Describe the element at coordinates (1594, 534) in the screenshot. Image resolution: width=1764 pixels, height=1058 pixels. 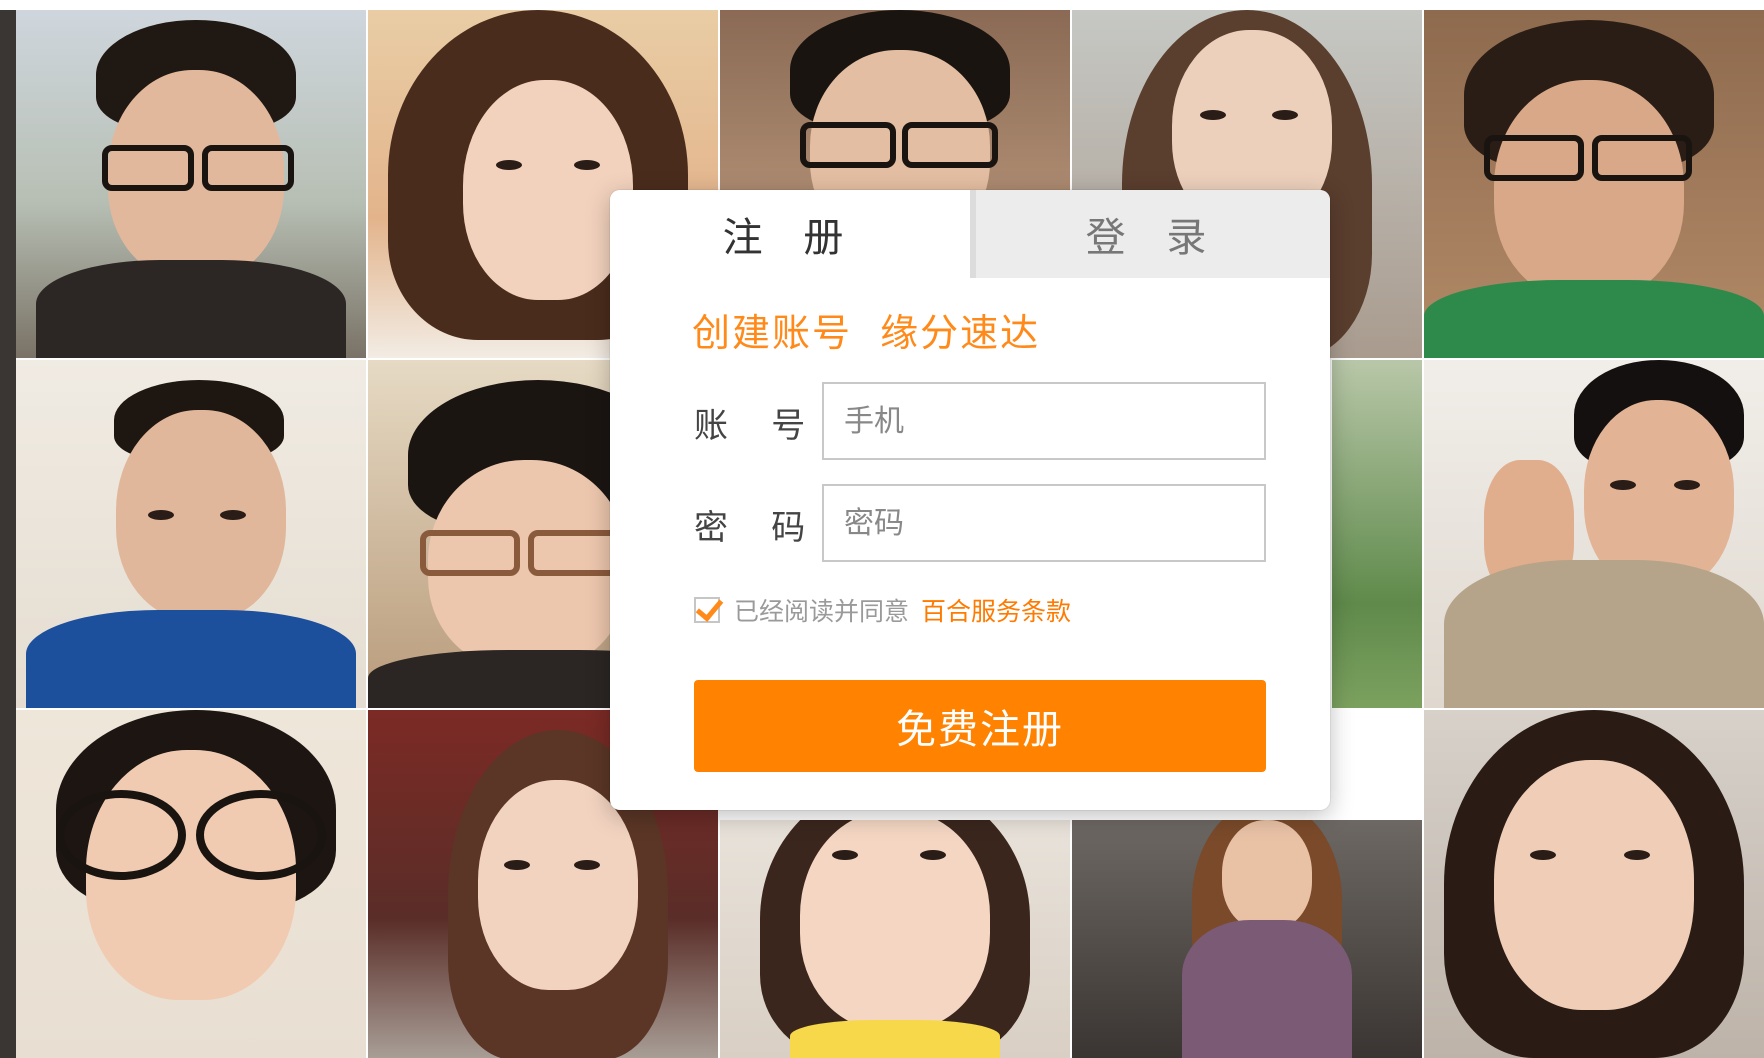
I see `photo-man-salute` at that location.